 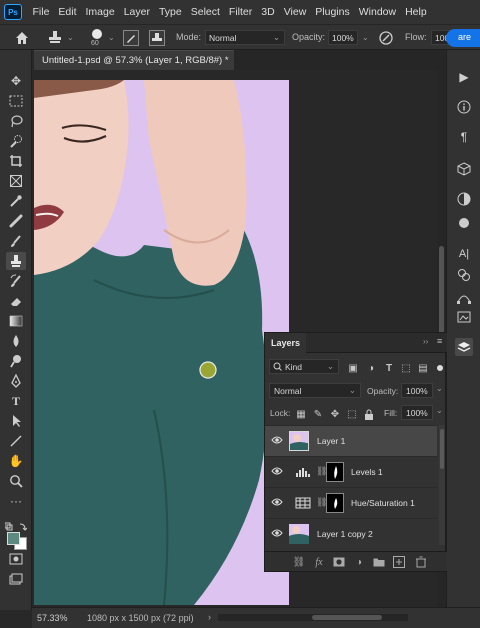 I want to click on brush-settings-icon, so click(x=131, y=38).